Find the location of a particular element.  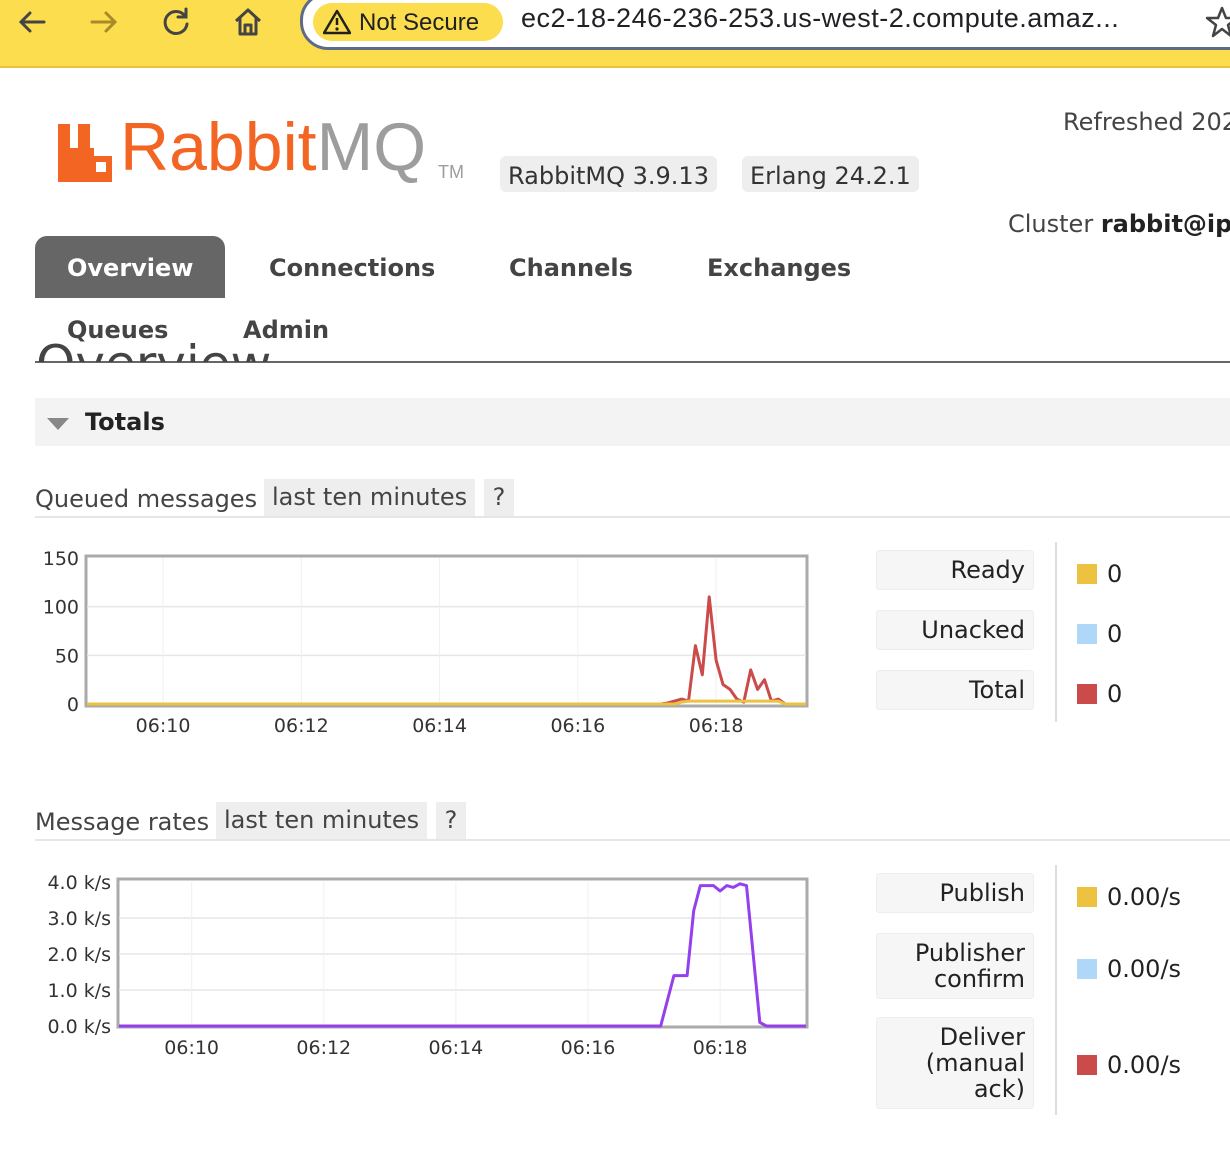

legend-total-swatch is located at coordinates (1087, 694).